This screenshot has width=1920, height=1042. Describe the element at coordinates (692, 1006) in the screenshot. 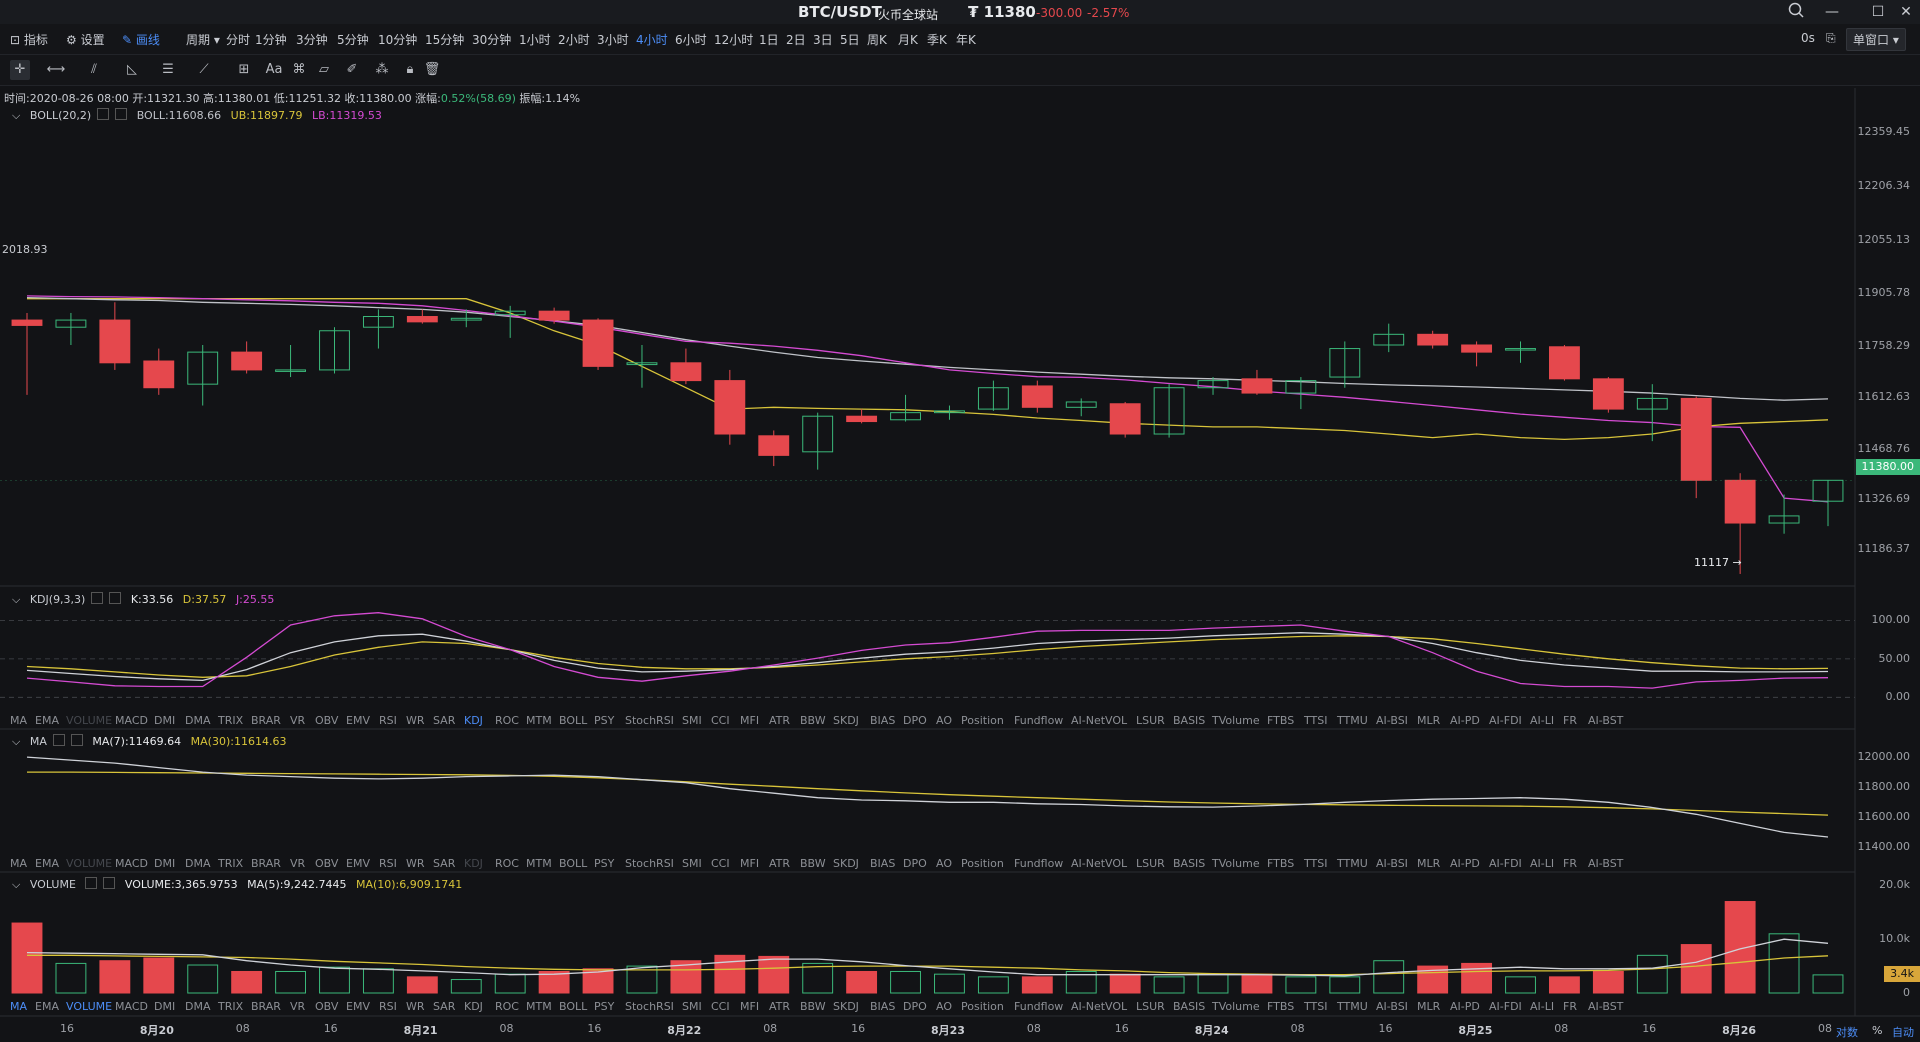

I see `indicator-tab-smi: SMI` at that location.